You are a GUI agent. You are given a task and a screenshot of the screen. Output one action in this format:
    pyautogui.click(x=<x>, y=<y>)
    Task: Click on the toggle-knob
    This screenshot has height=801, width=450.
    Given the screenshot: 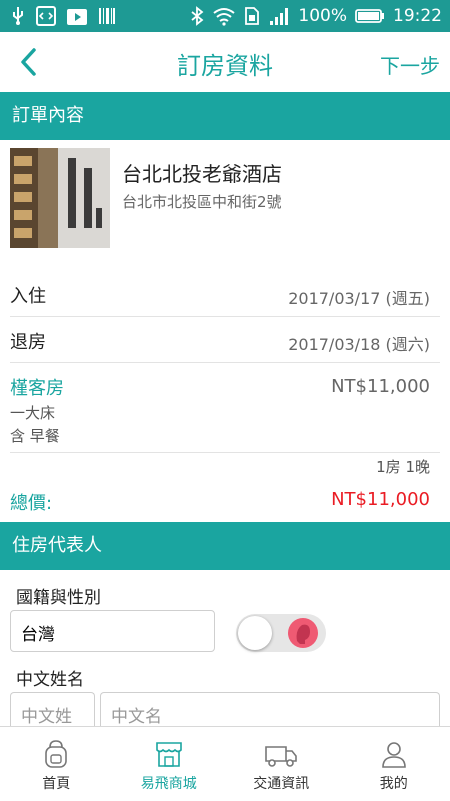 What is the action you would take?
    pyautogui.click(x=255, y=633)
    